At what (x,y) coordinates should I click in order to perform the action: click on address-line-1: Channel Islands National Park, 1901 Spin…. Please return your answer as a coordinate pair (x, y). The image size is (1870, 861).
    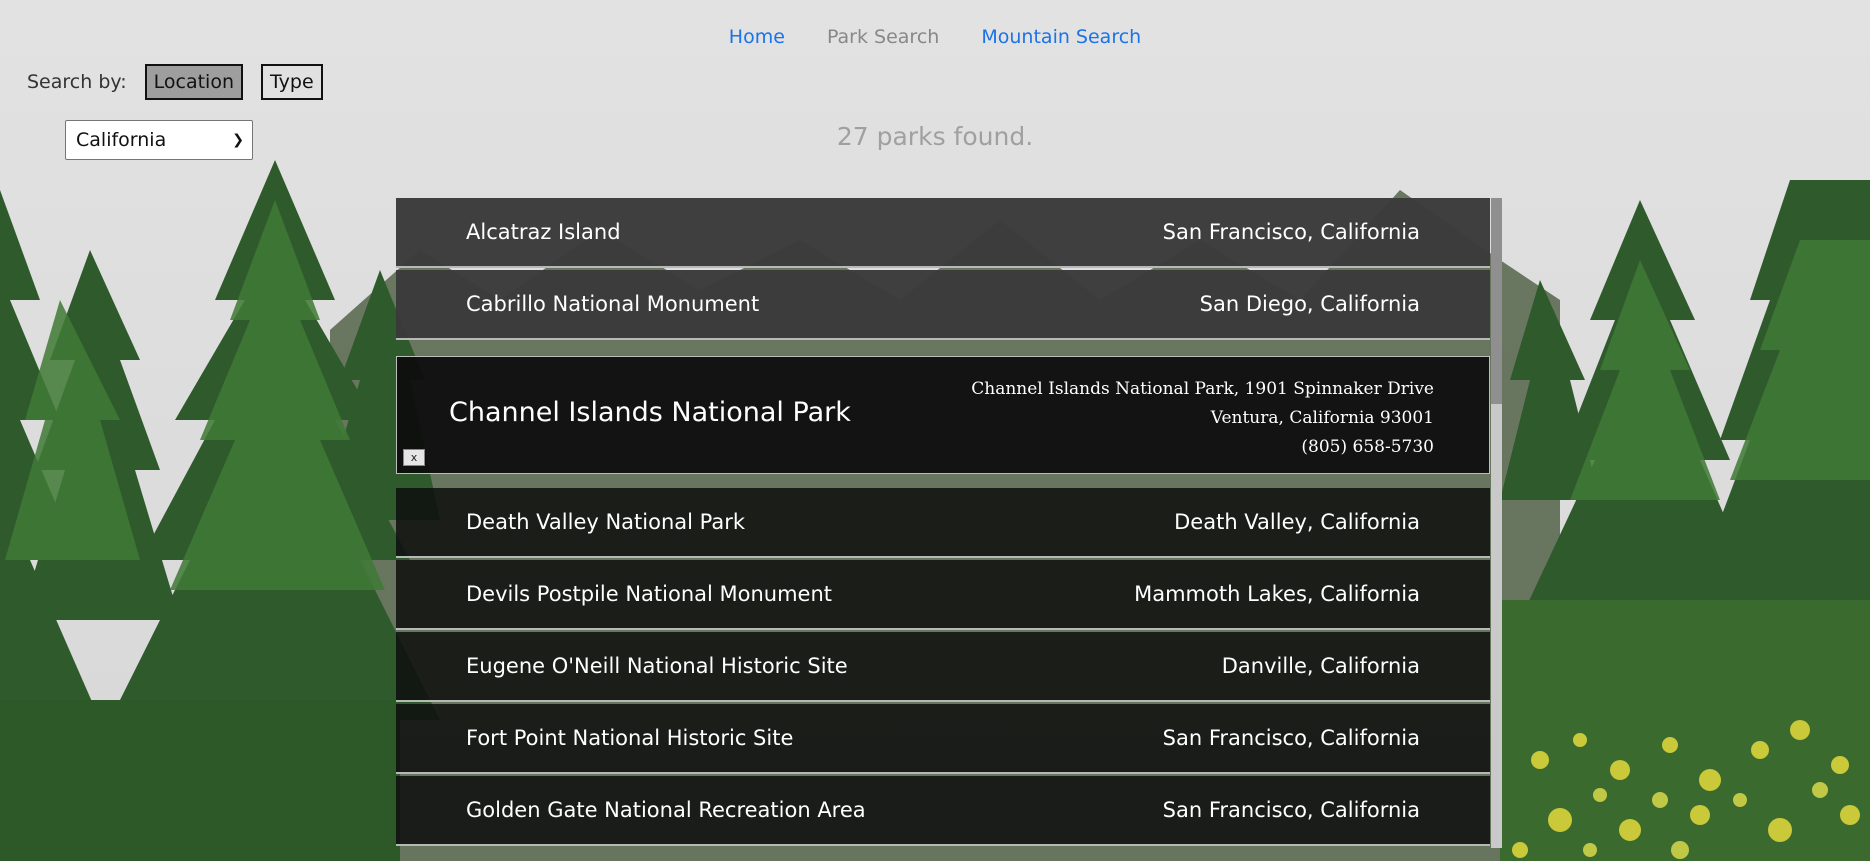
    Looking at the image, I should click on (1202, 389).